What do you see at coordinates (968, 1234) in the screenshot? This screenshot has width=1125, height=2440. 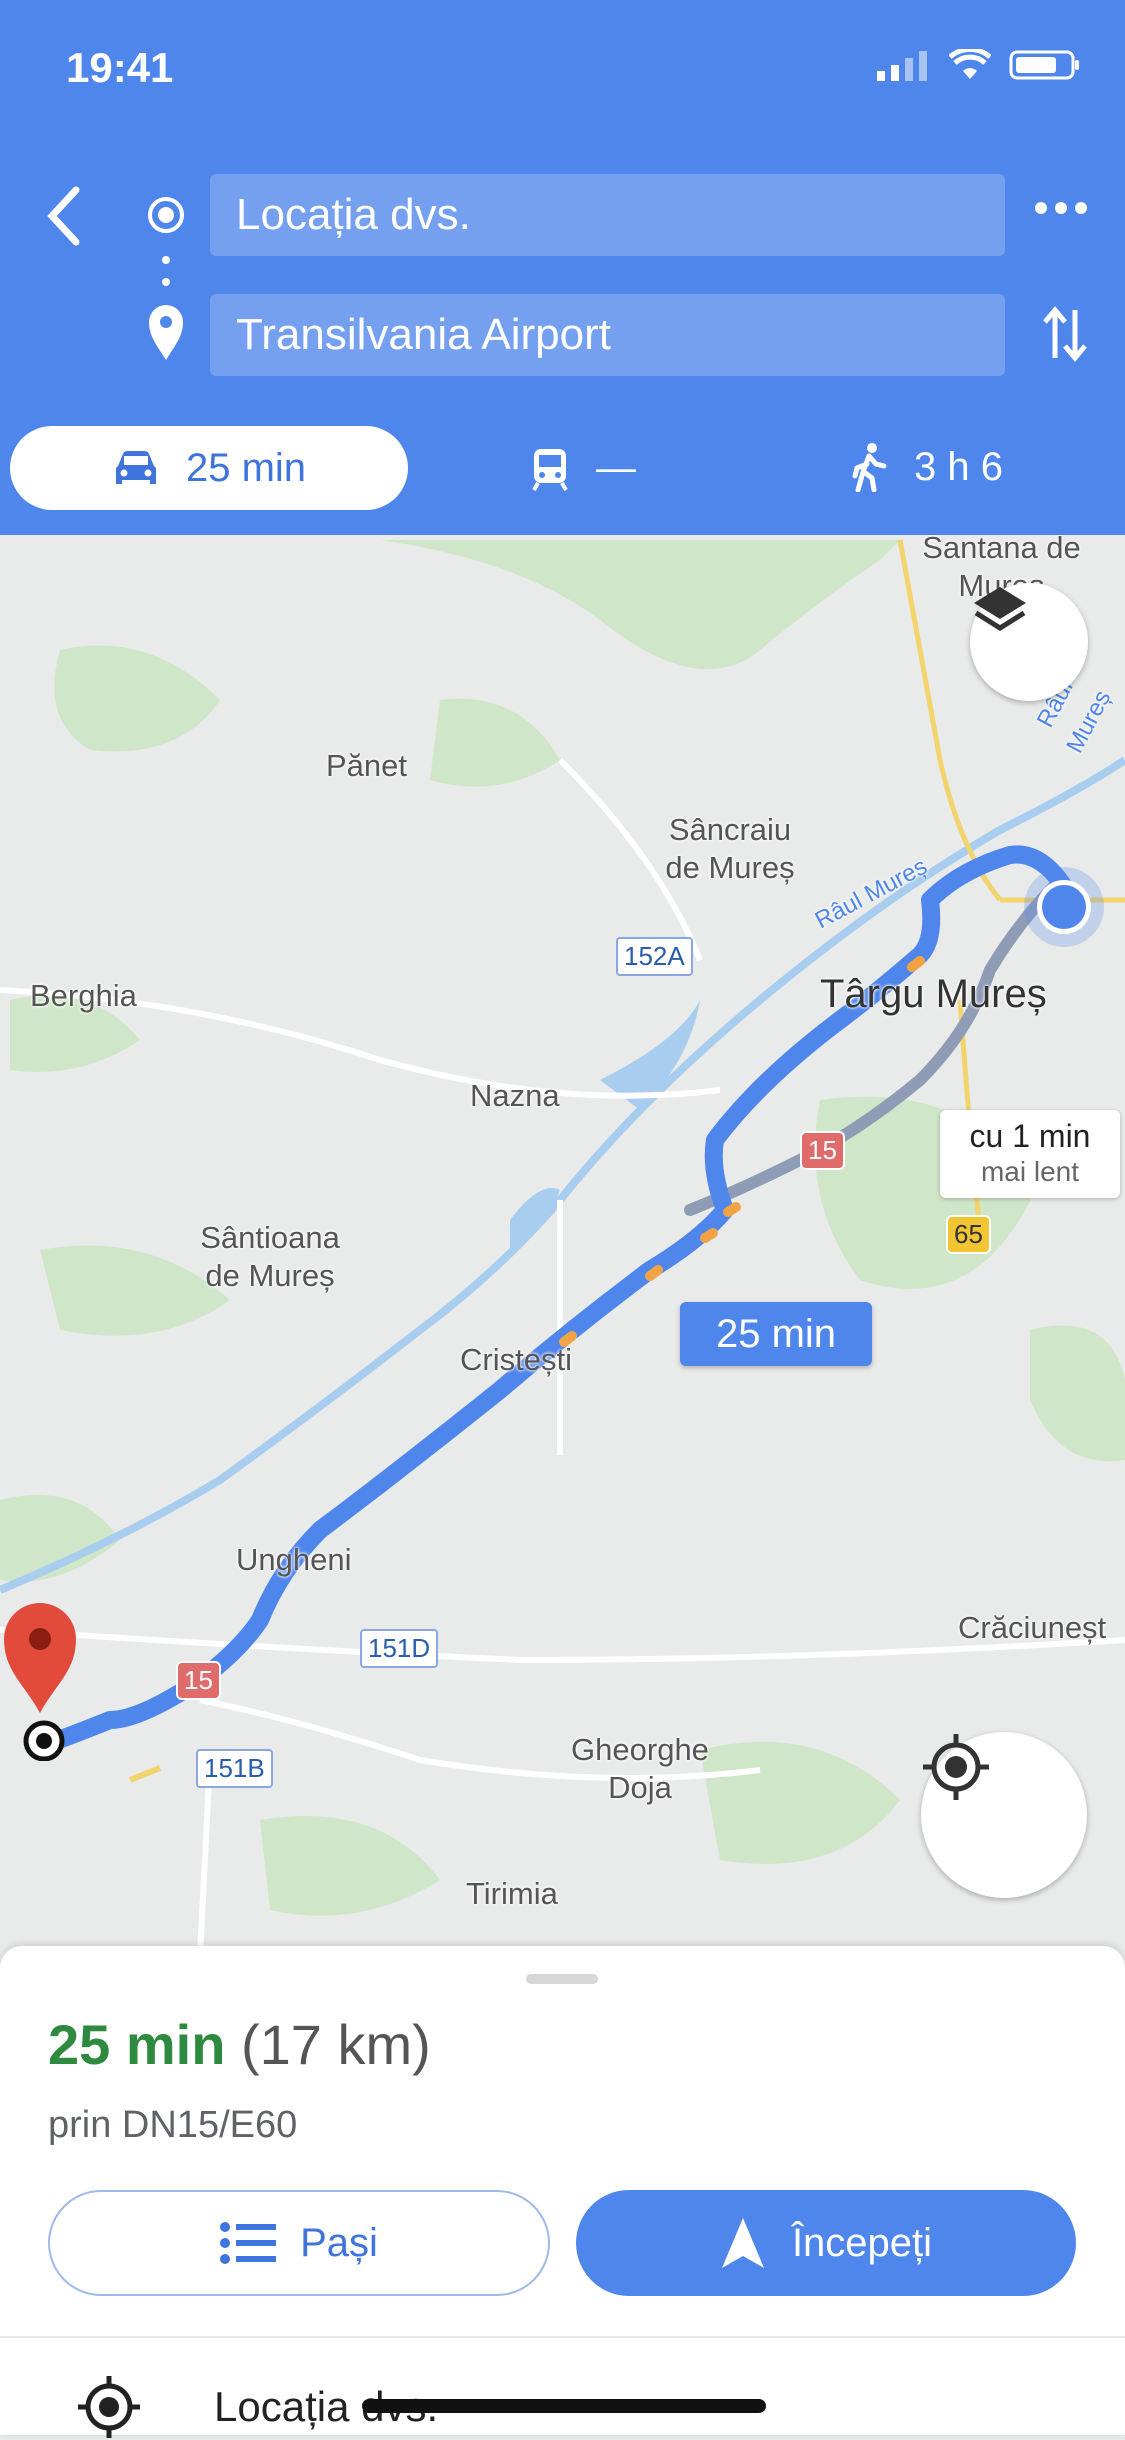 I see `road-badge-65: 65` at bounding box center [968, 1234].